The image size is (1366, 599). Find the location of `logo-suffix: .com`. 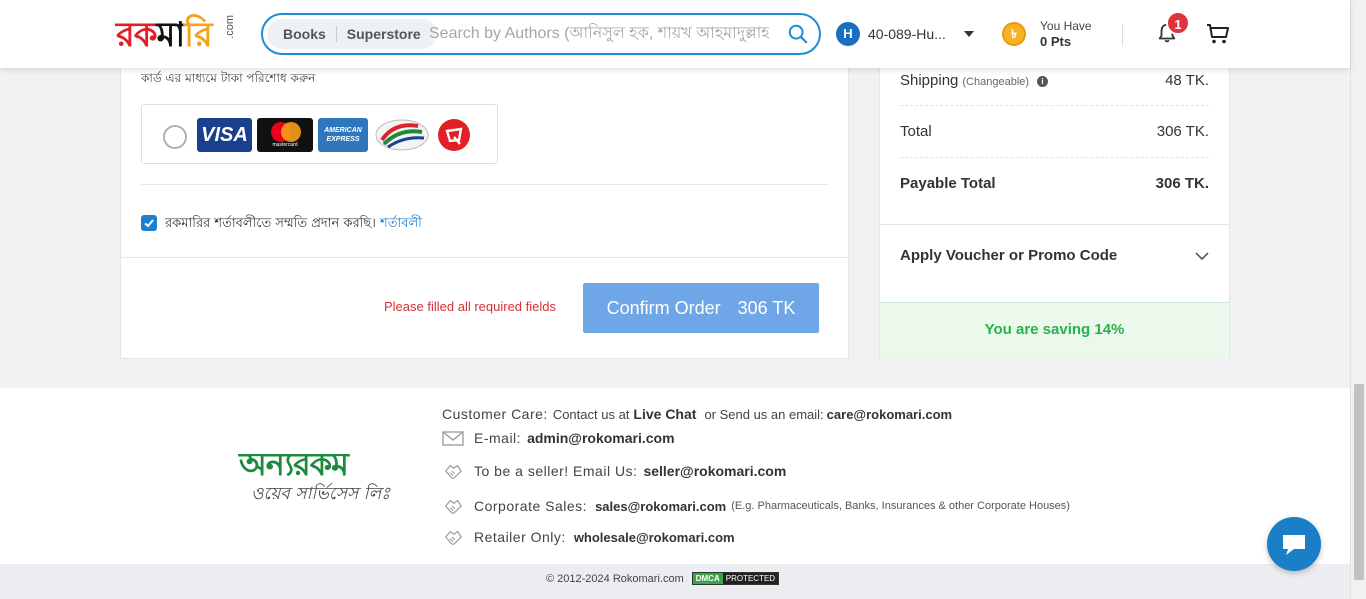

logo-suffix: .com is located at coordinates (230, 27).